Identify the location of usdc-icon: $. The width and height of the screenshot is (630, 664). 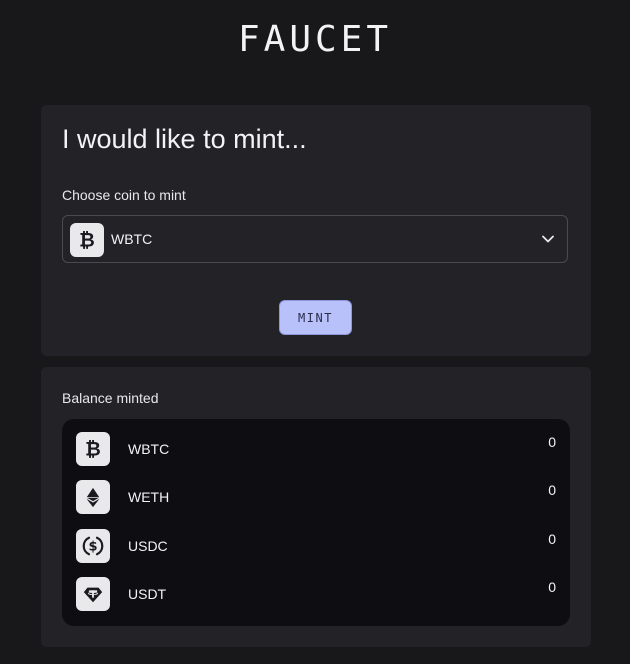
(93, 546).